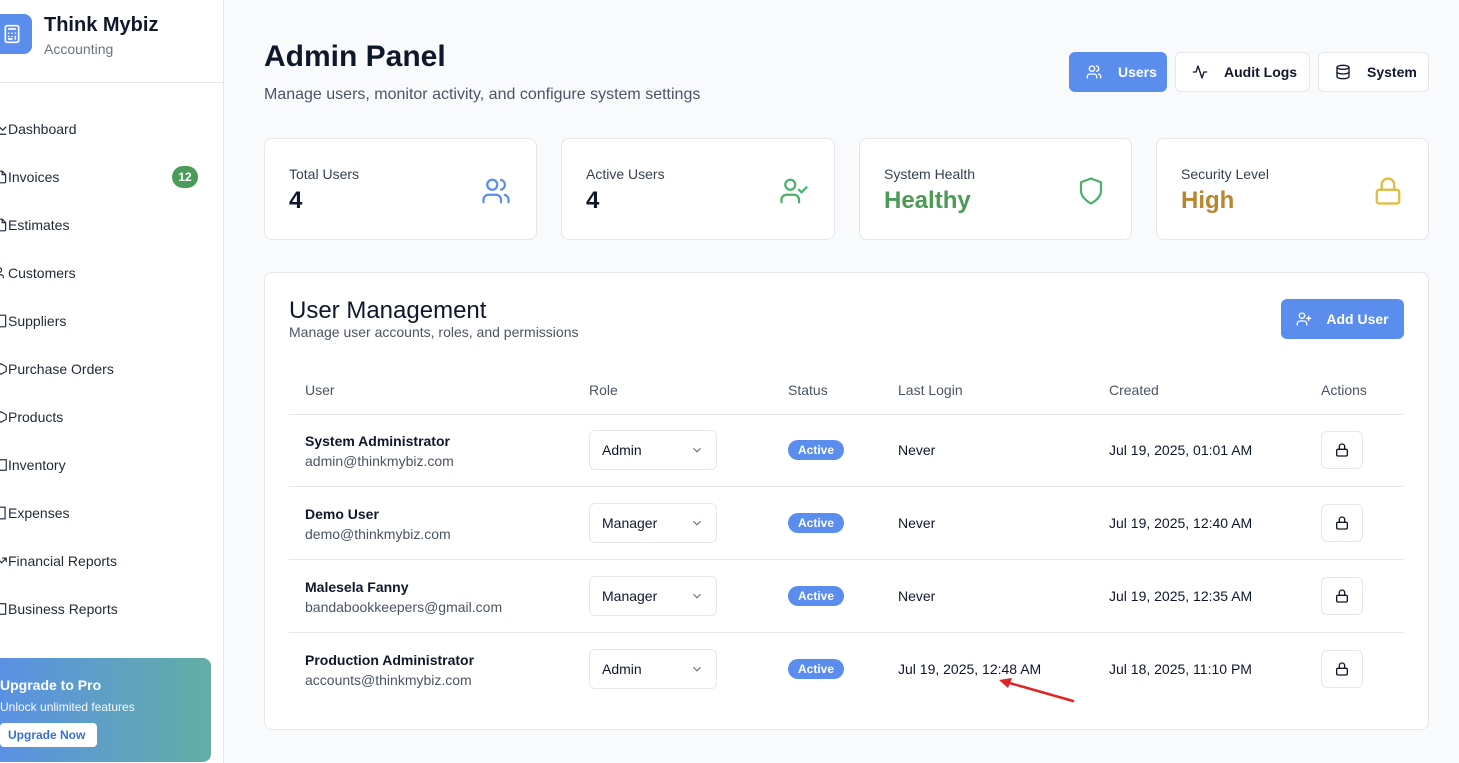 This screenshot has height=763, width=1459. I want to click on sidebar-item-financial-reports: Financial Reports, so click(111, 561).